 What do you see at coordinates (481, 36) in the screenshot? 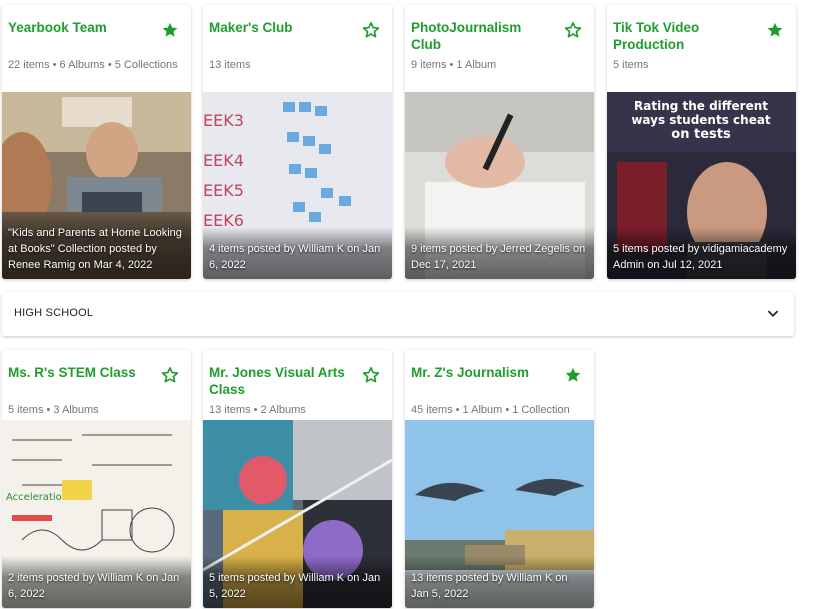
I see `card-title: PhotoJournalism Club` at bounding box center [481, 36].